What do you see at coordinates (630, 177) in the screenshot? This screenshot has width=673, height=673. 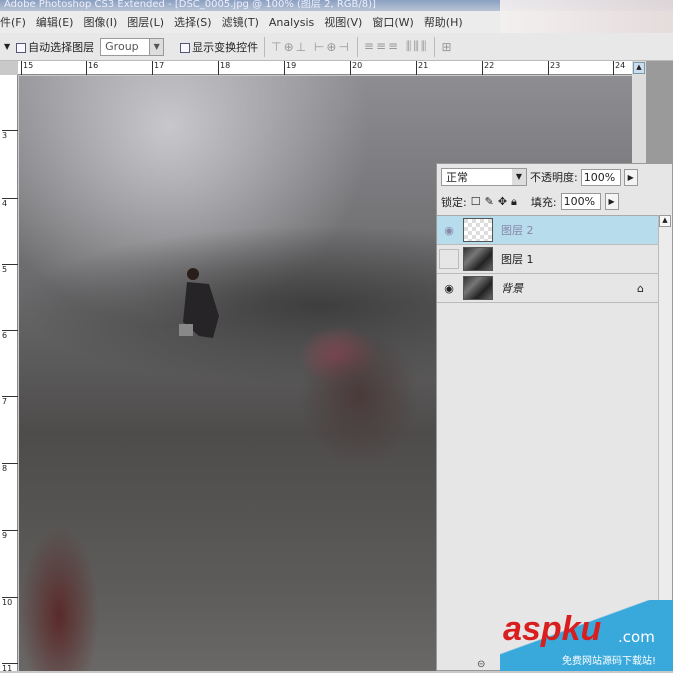 I see `opacity-slider-arrow: ▶` at bounding box center [630, 177].